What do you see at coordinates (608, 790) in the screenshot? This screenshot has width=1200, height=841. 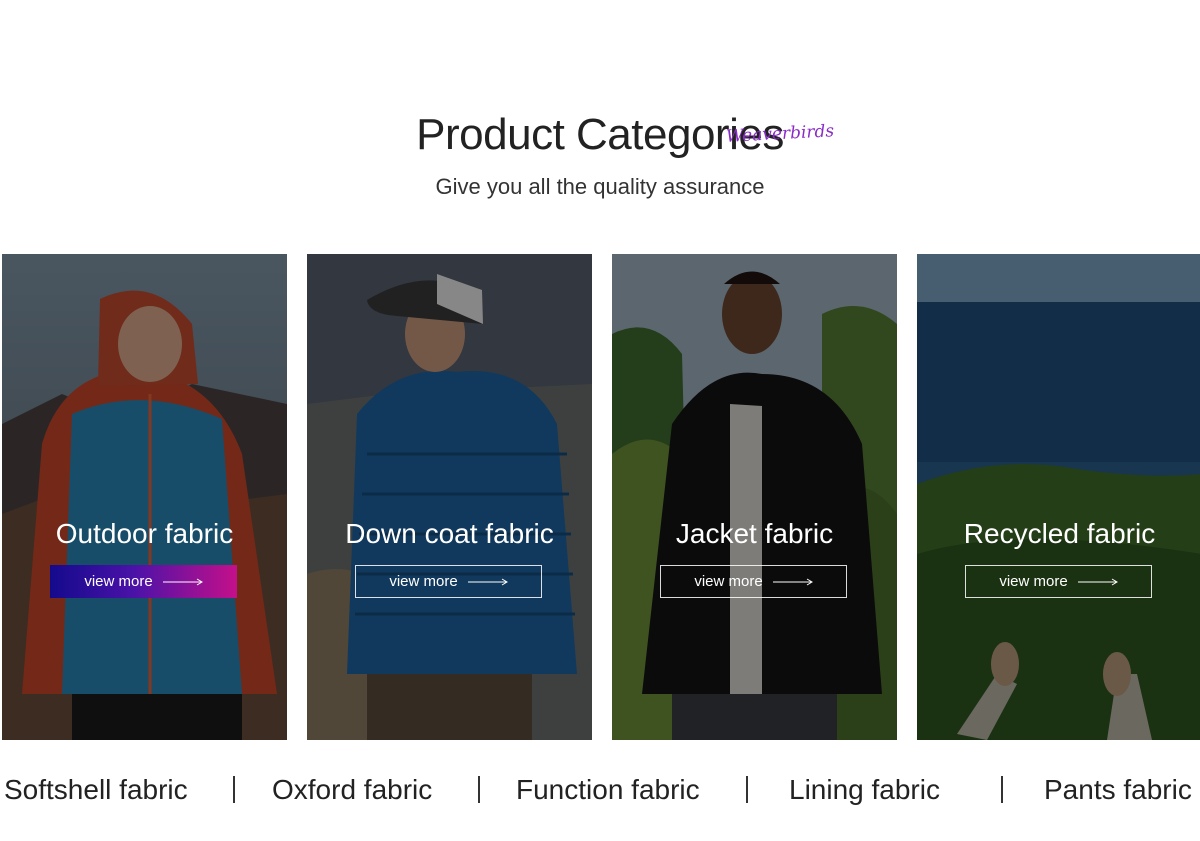 I see `tab-function-fabric: Function fabric` at bounding box center [608, 790].